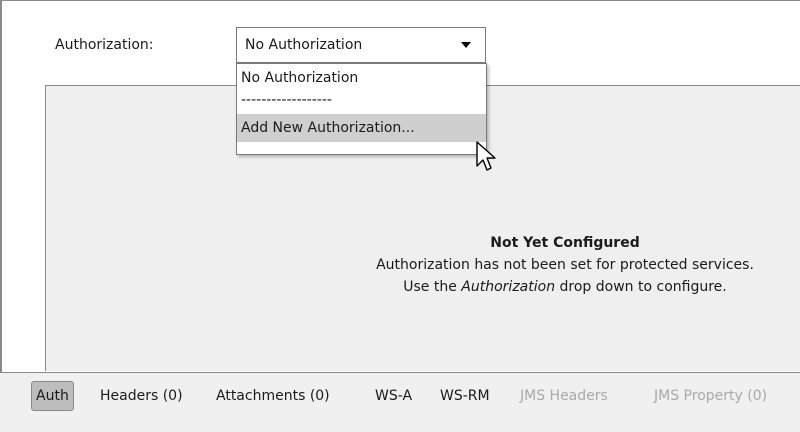 The image size is (800, 432). Describe the element at coordinates (564, 396) in the screenshot. I see `tab-jms-headers: JMS Headers` at that location.